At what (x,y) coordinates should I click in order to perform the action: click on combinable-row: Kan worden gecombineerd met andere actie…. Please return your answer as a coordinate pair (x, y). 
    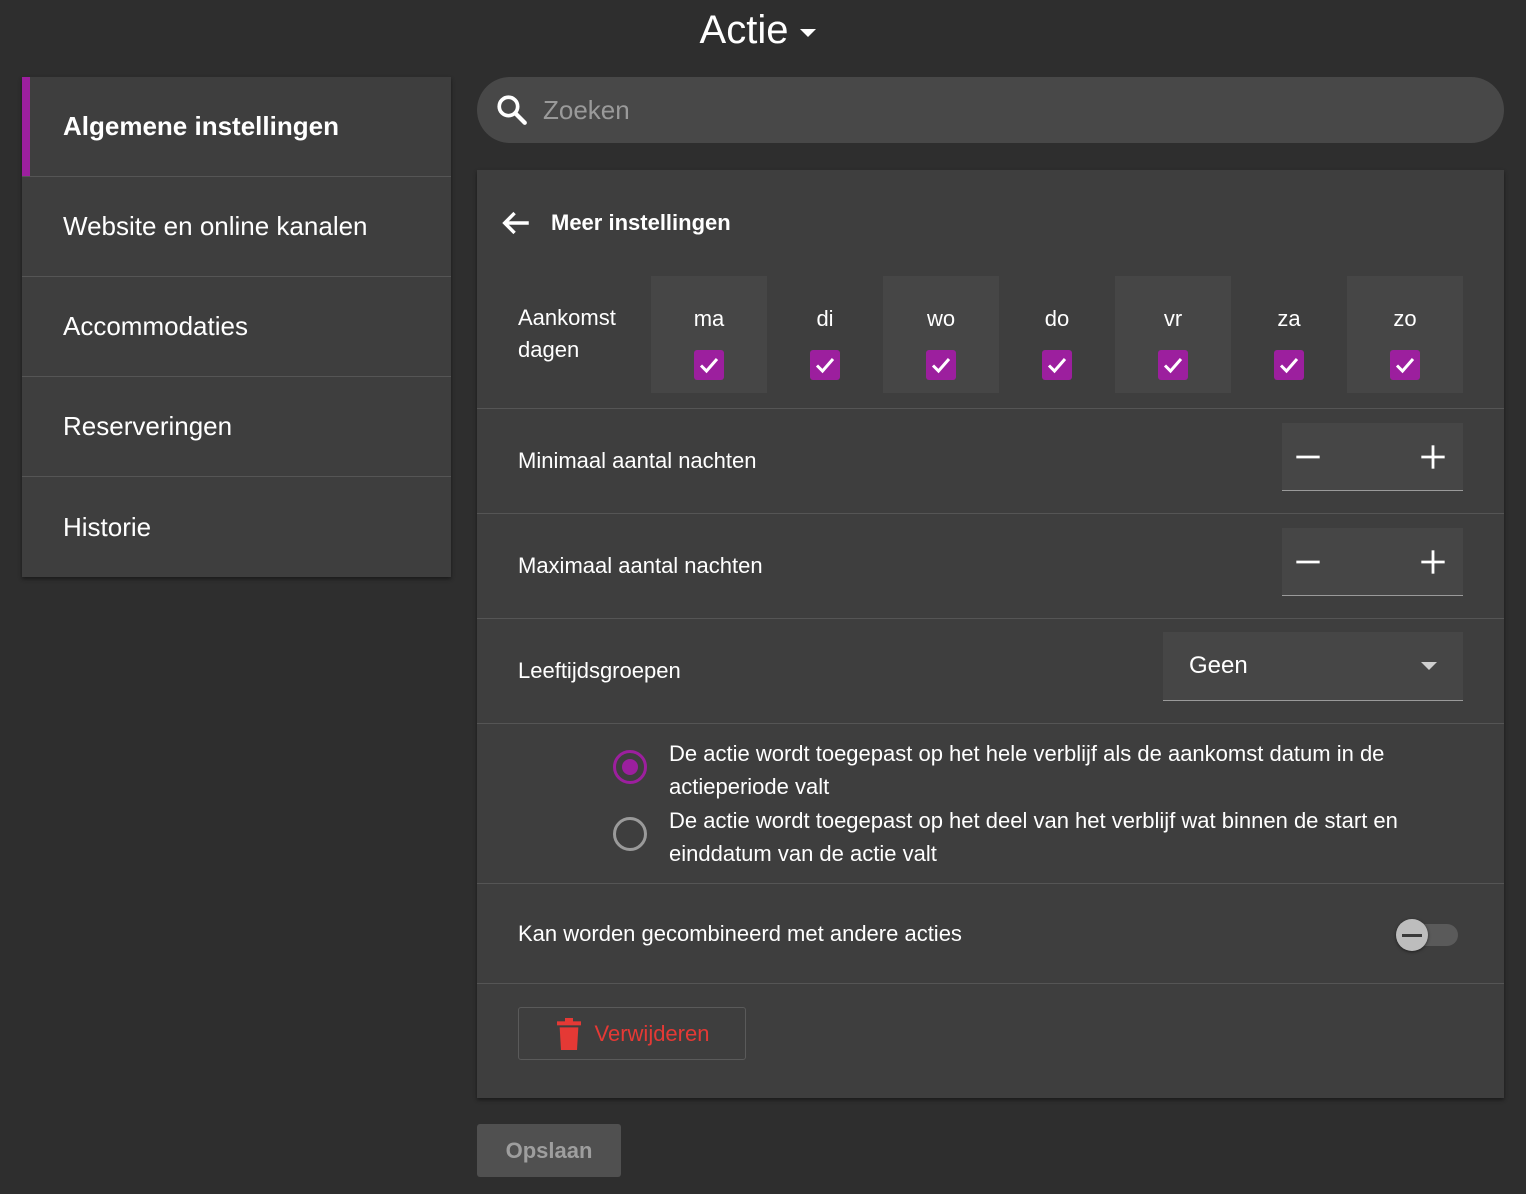
    Looking at the image, I should click on (990, 933).